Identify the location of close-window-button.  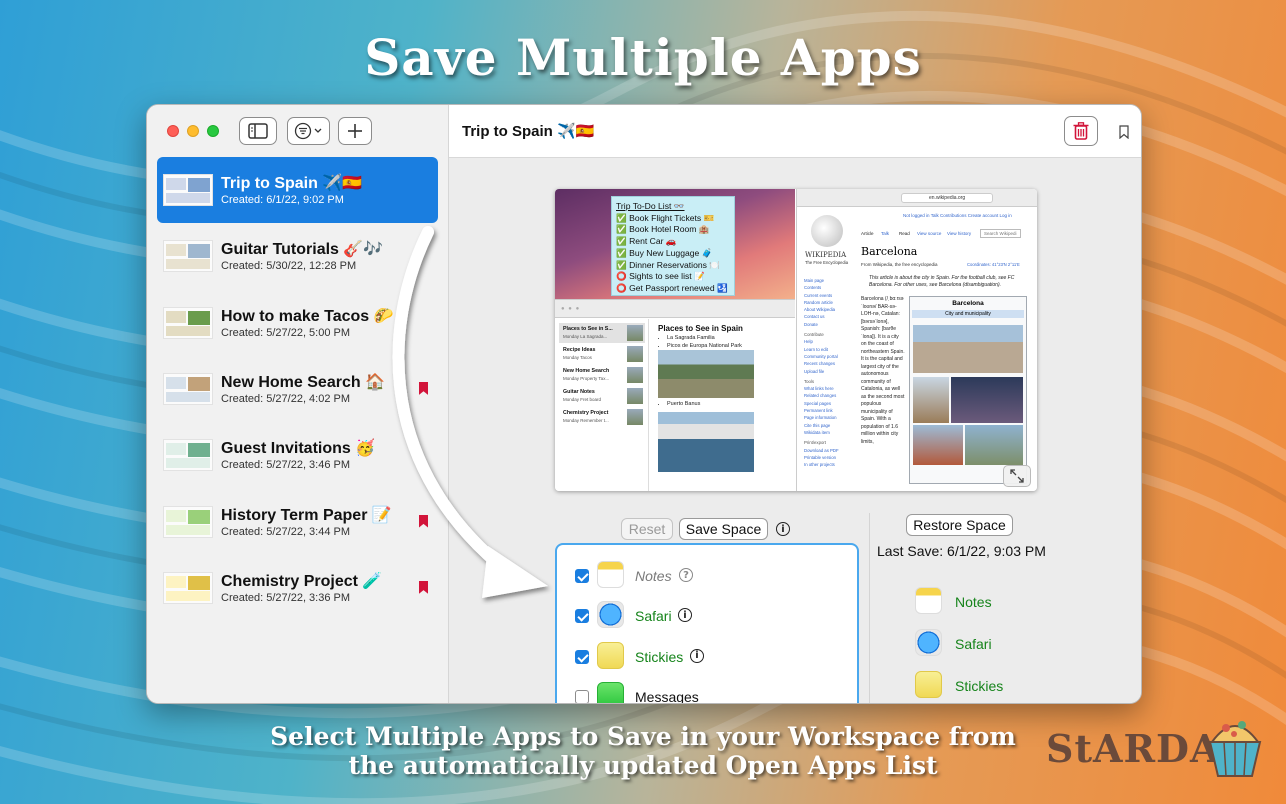
(173, 131).